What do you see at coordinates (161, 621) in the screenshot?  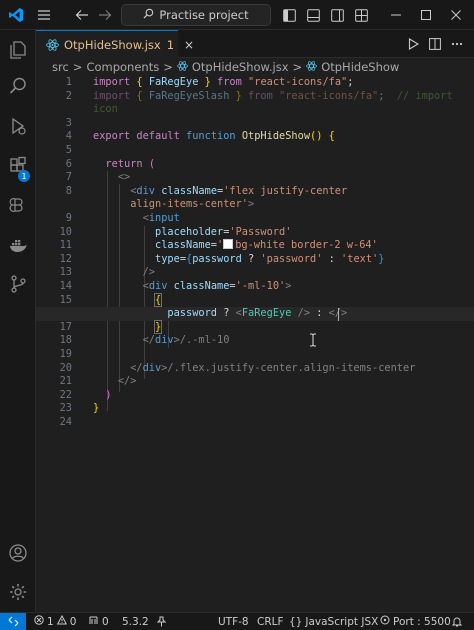 I see `pin-icon` at bounding box center [161, 621].